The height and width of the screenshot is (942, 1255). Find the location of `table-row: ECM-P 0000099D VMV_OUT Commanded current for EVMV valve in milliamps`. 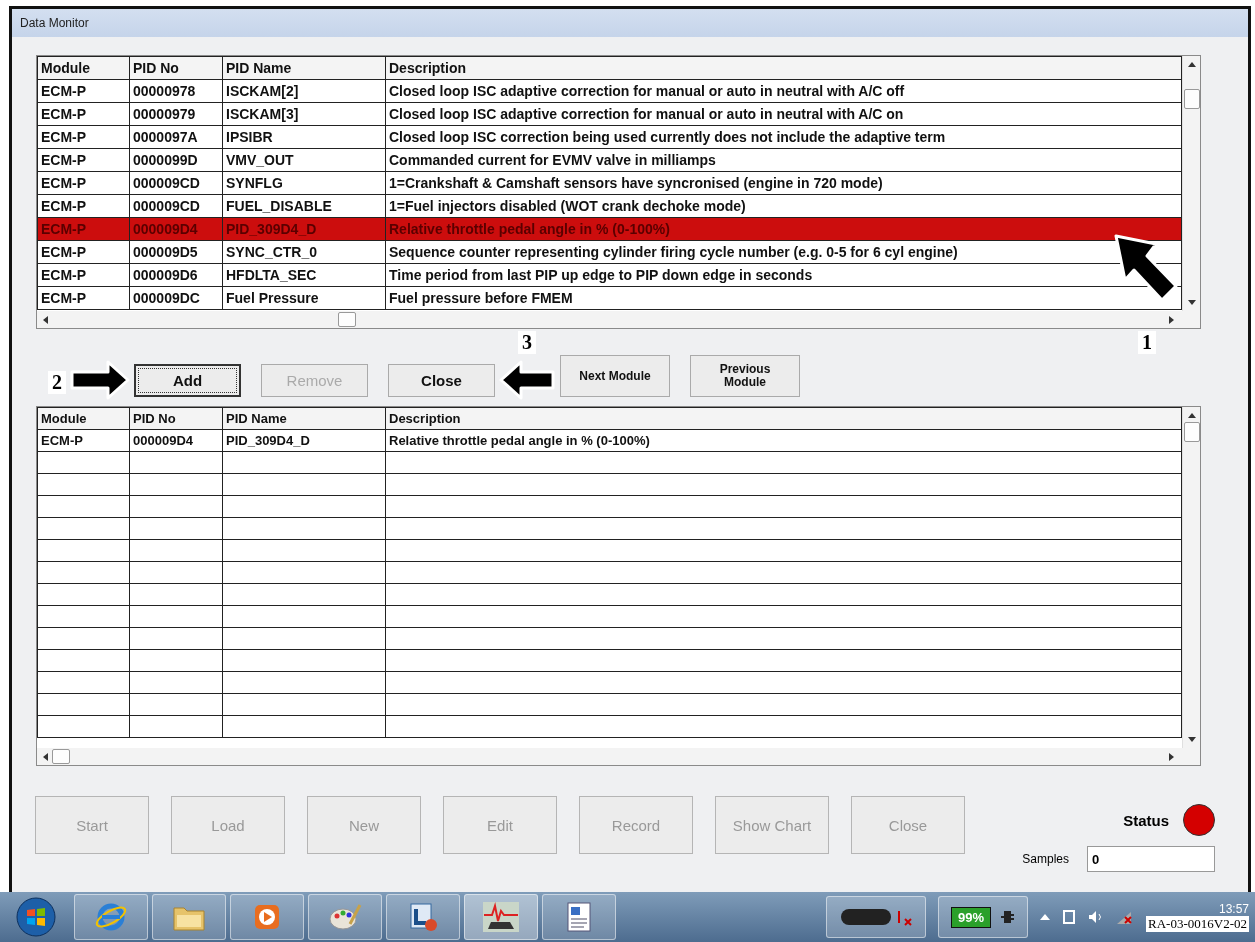

table-row: ECM-P 0000099D VMV_OUT Commanded current for EVMV valve in milliamps is located at coordinates (609, 160).